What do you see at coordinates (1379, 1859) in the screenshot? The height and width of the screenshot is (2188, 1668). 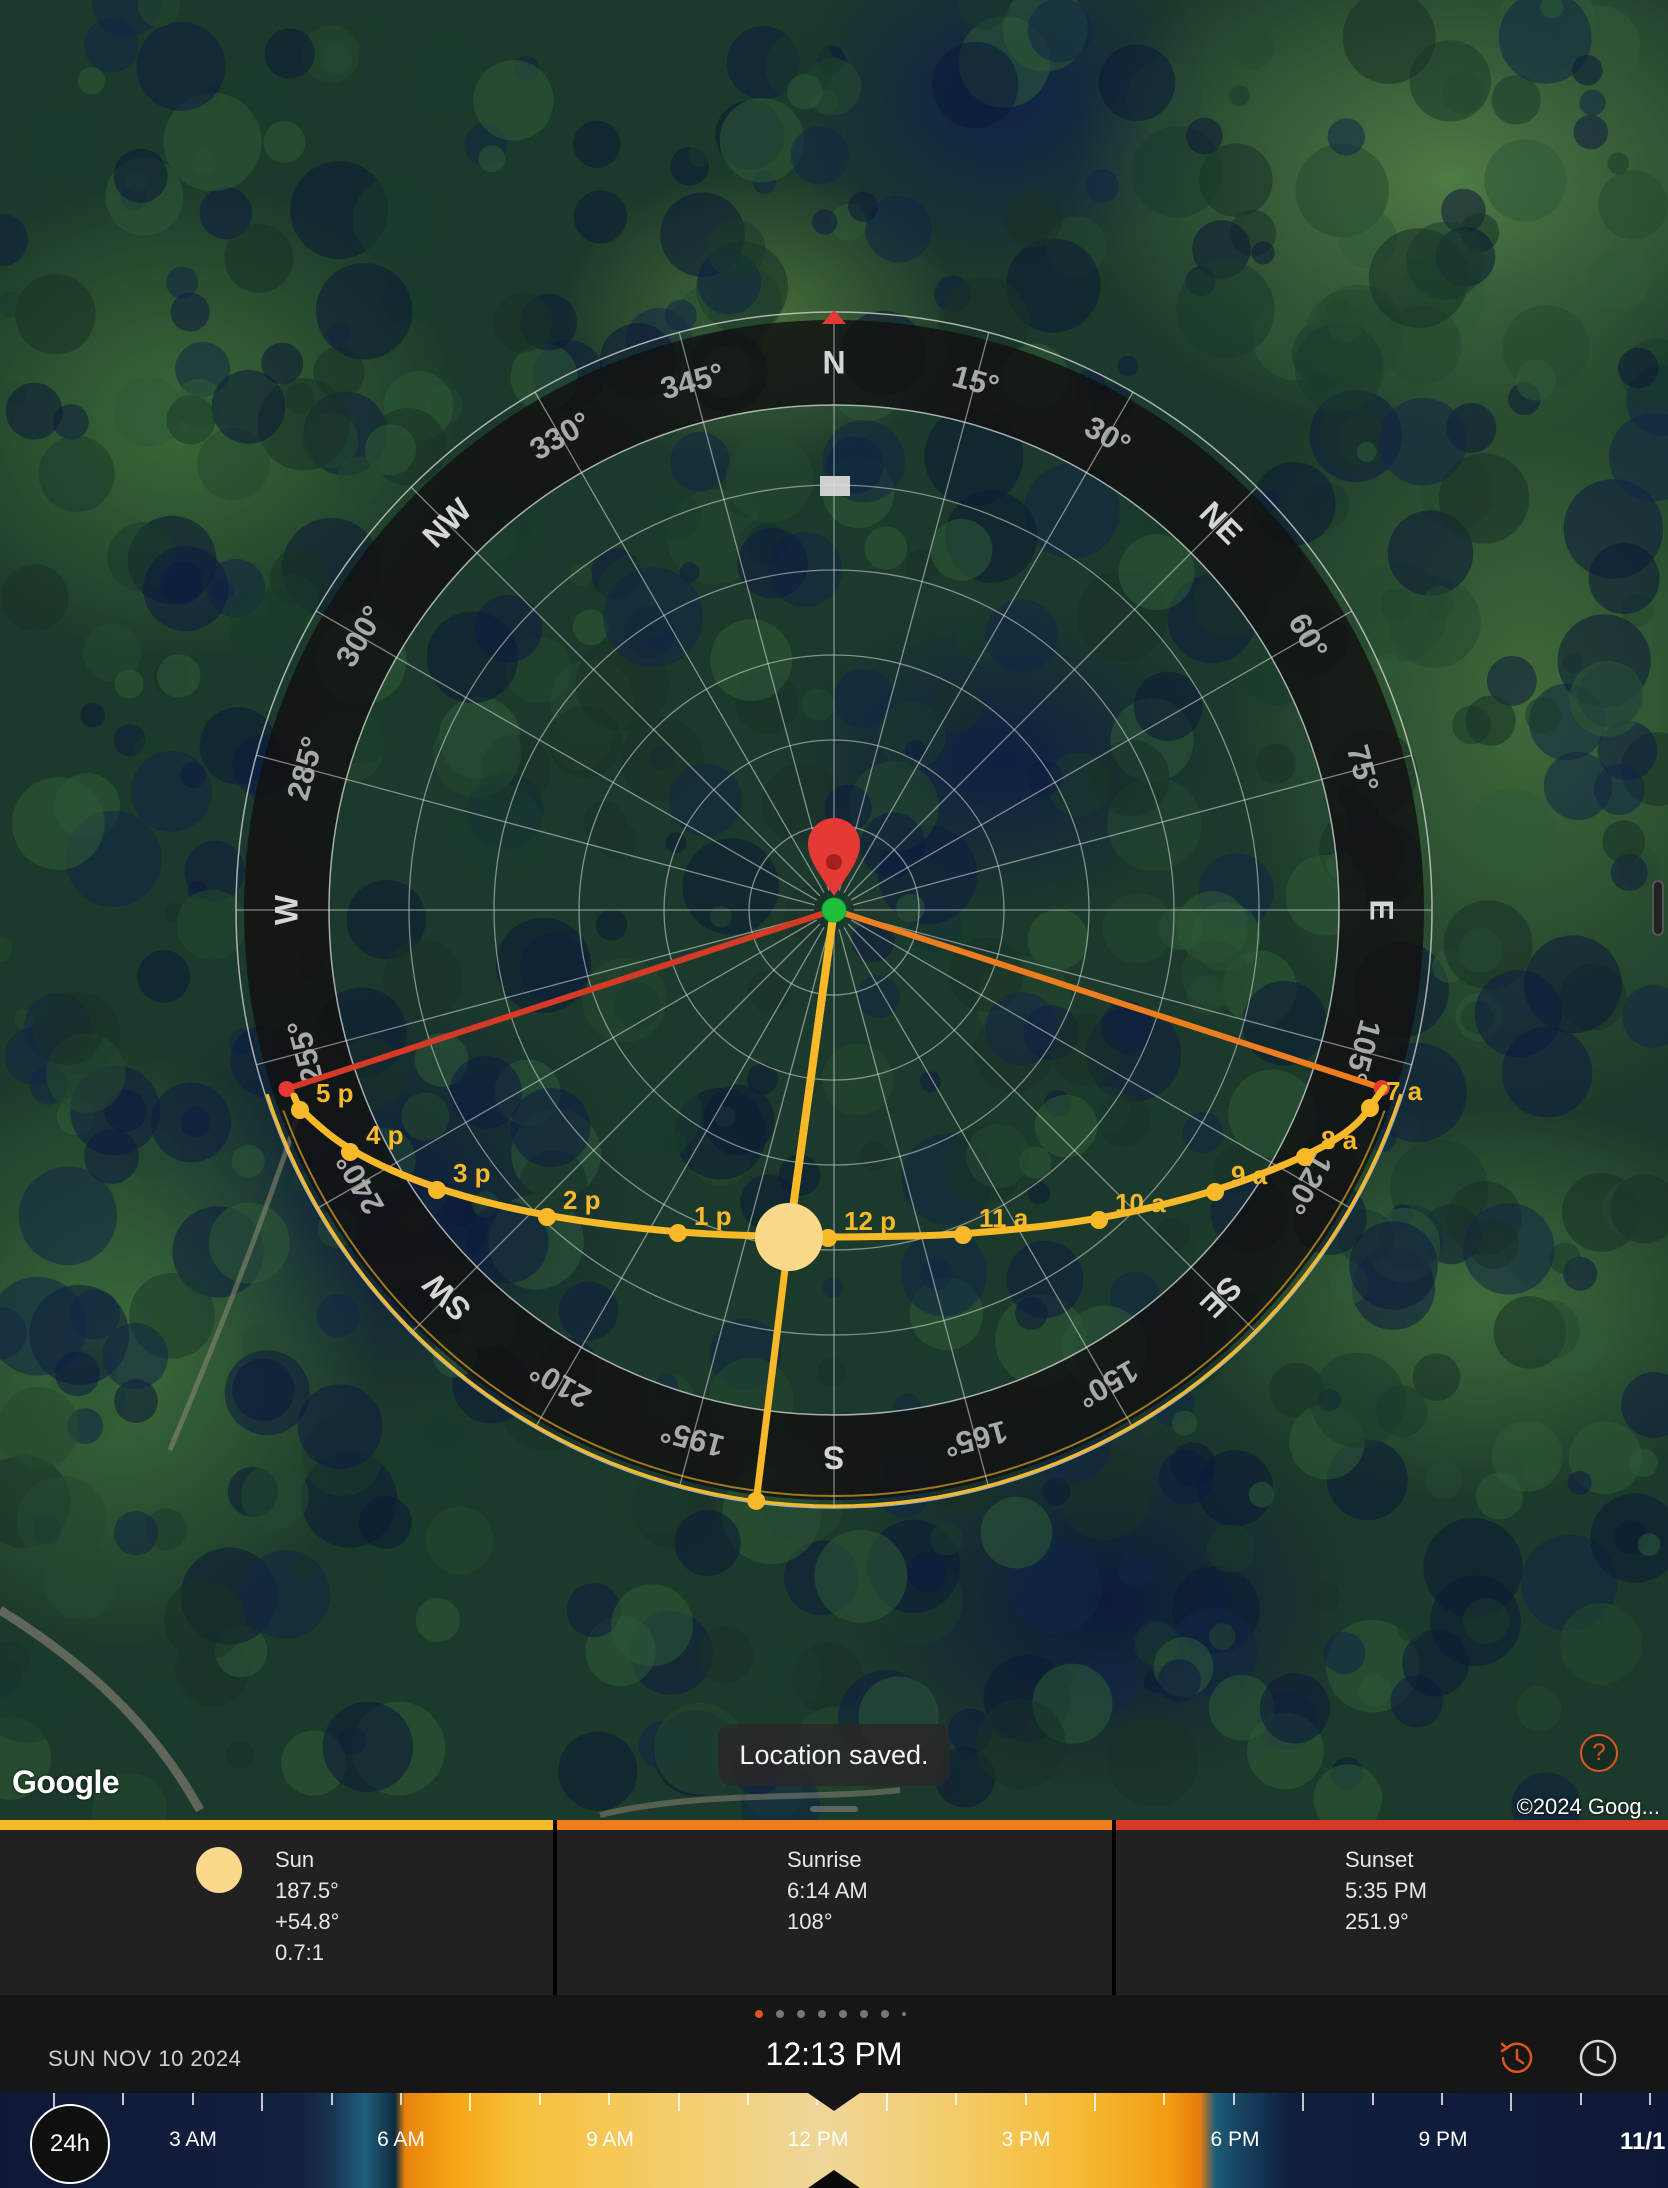 I see `sunset-title: Sunset` at bounding box center [1379, 1859].